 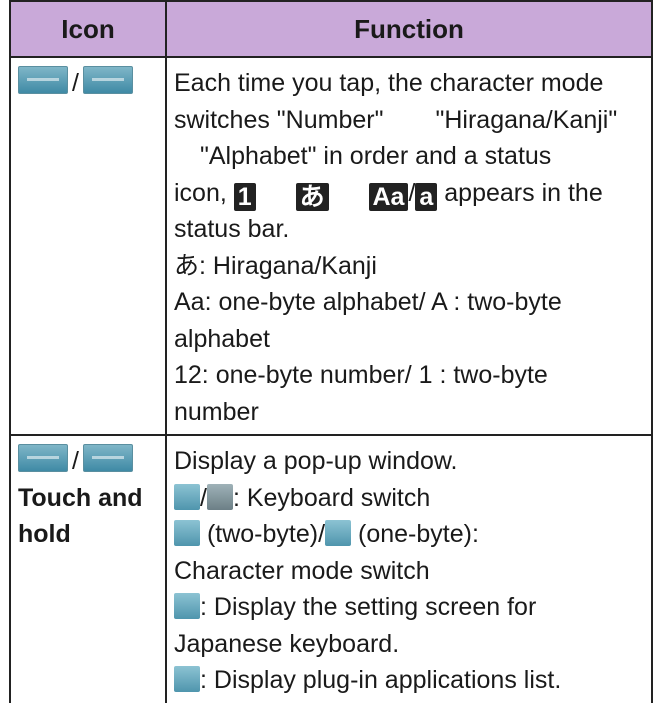 What do you see at coordinates (222, 338) in the screenshot?
I see `description-line: alphabet` at bounding box center [222, 338].